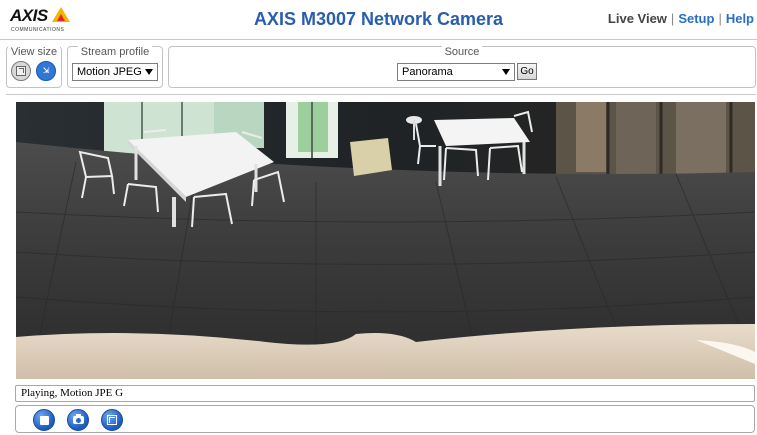 The height and width of the screenshot is (435, 757). Describe the element at coordinates (696, 18) in the screenshot. I see `nav-setup: Setup` at that location.